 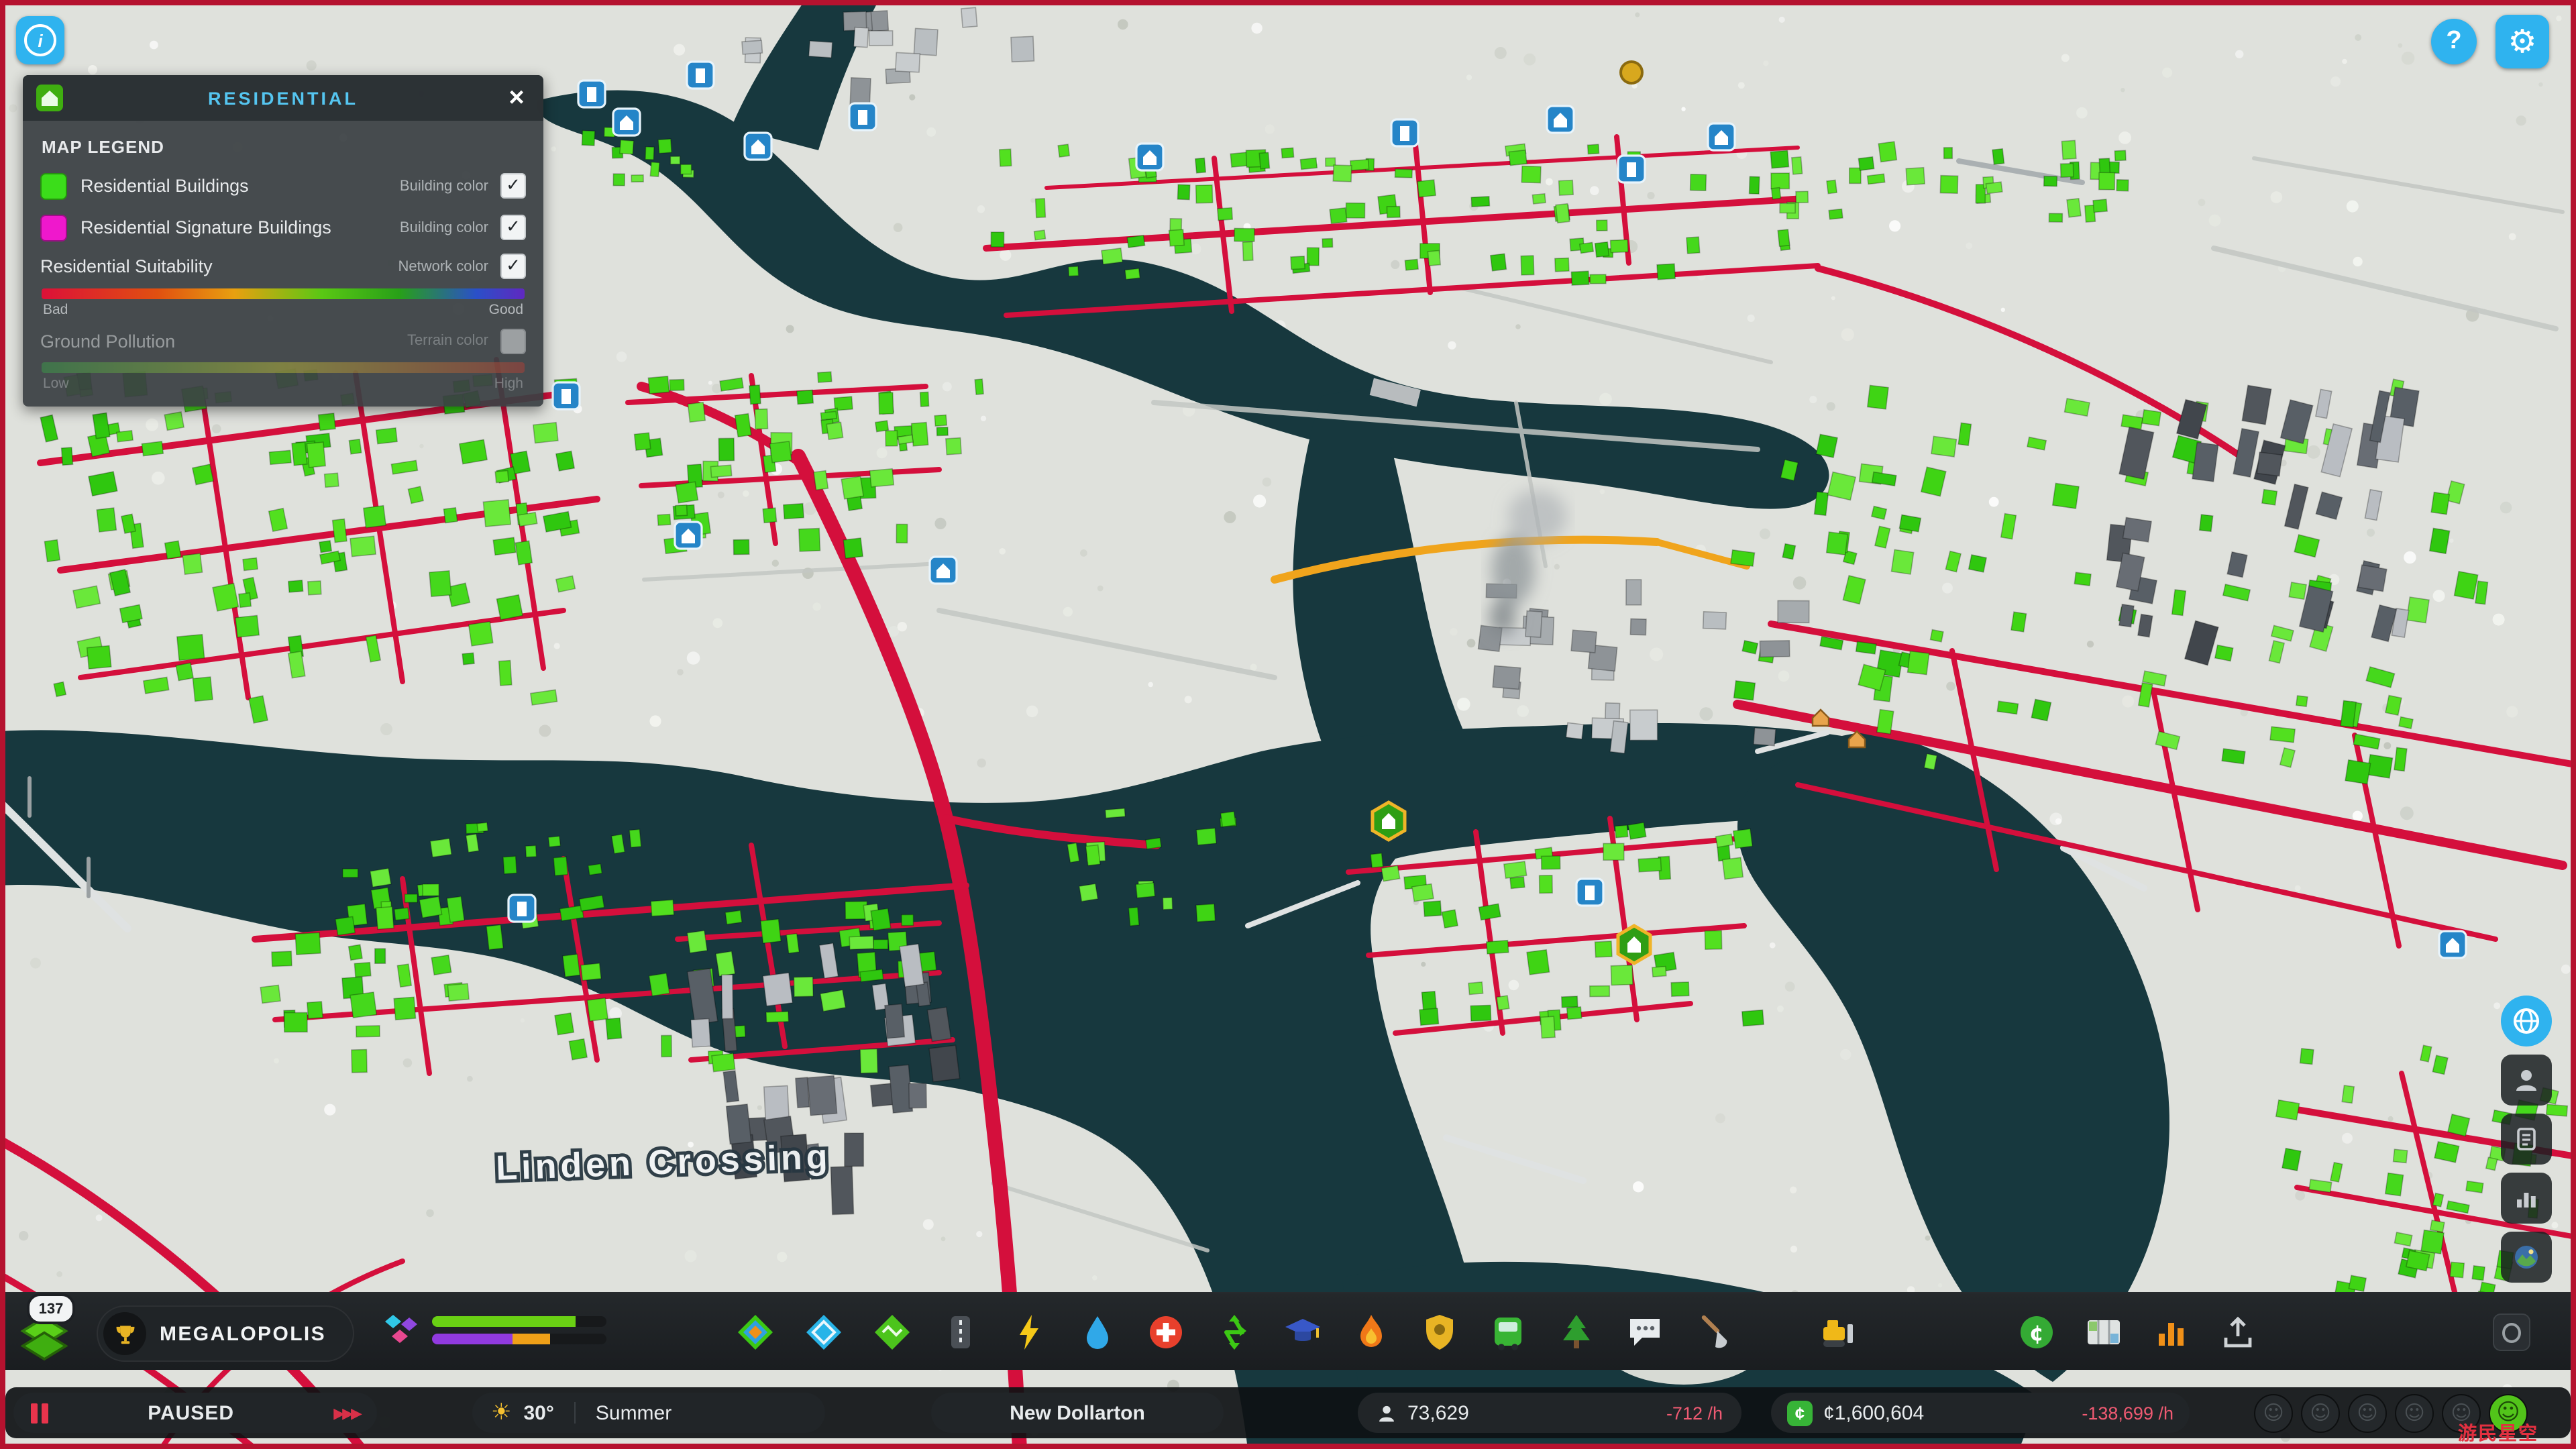 I want to click on hide-ui-button, so click(x=2511, y=1332).